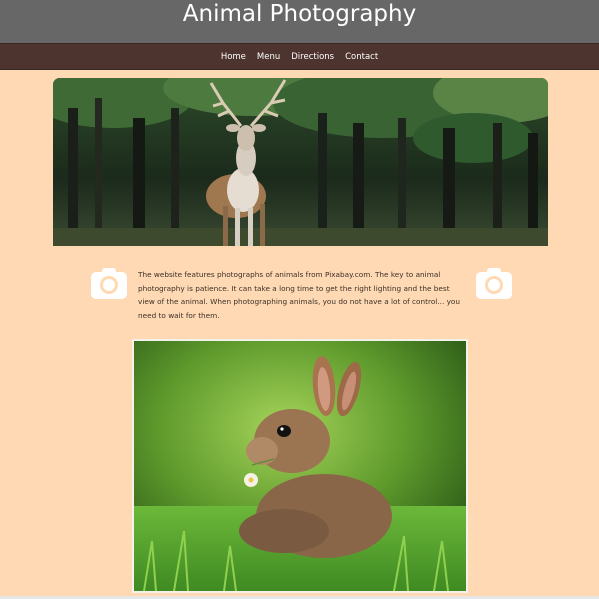  I want to click on nav-link-directions: Directions, so click(312, 57).